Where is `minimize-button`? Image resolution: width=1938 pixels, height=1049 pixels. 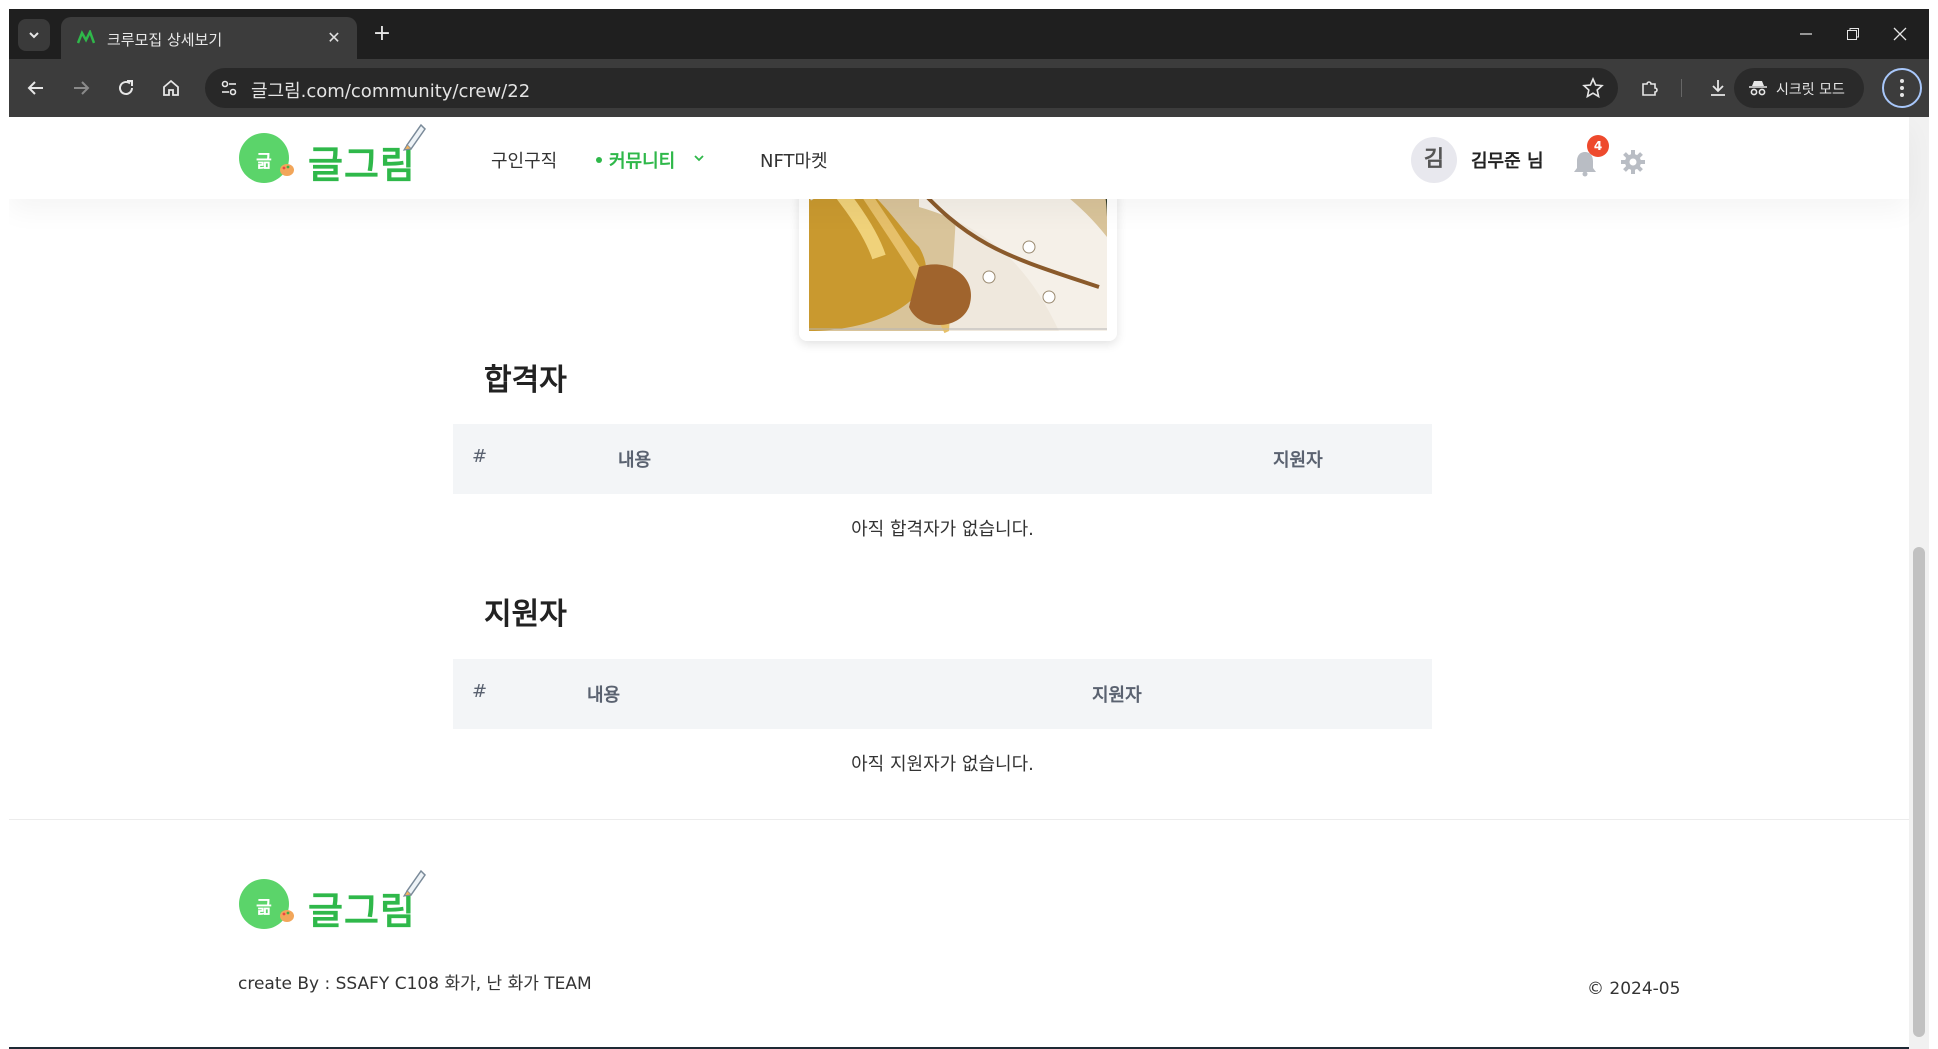 minimize-button is located at coordinates (1806, 34).